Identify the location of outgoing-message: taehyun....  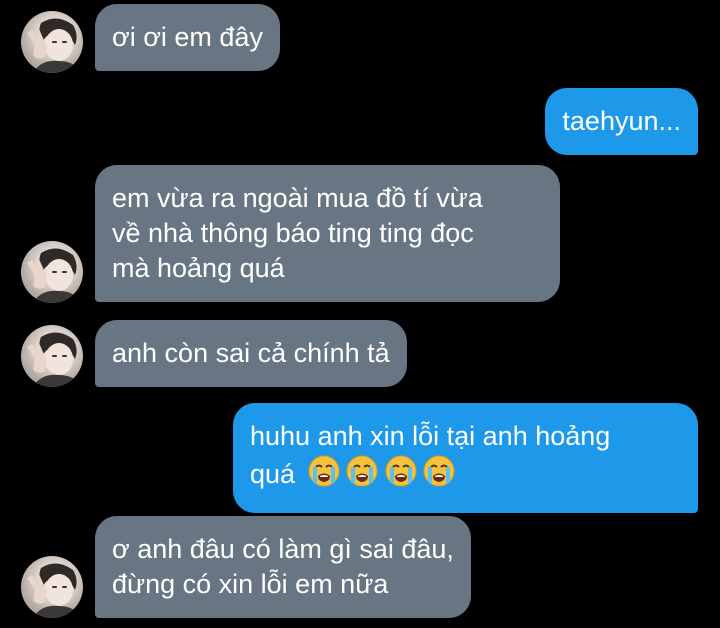
(621, 121).